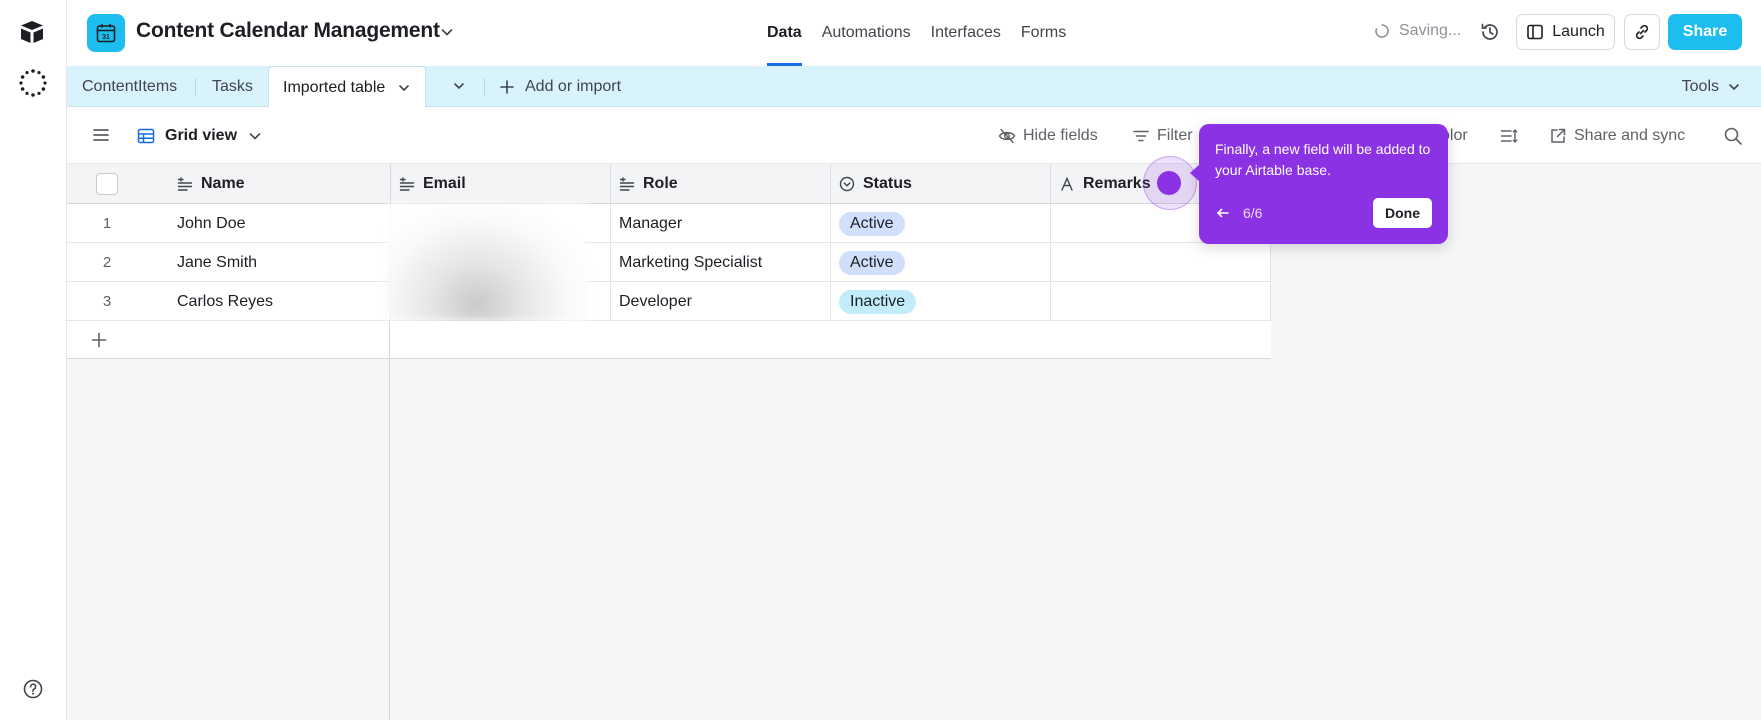 The image size is (1761, 720). What do you see at coordinates (1067, 183) in the screenshot?
I see `text-icon` at bounding box center [1067, 183].